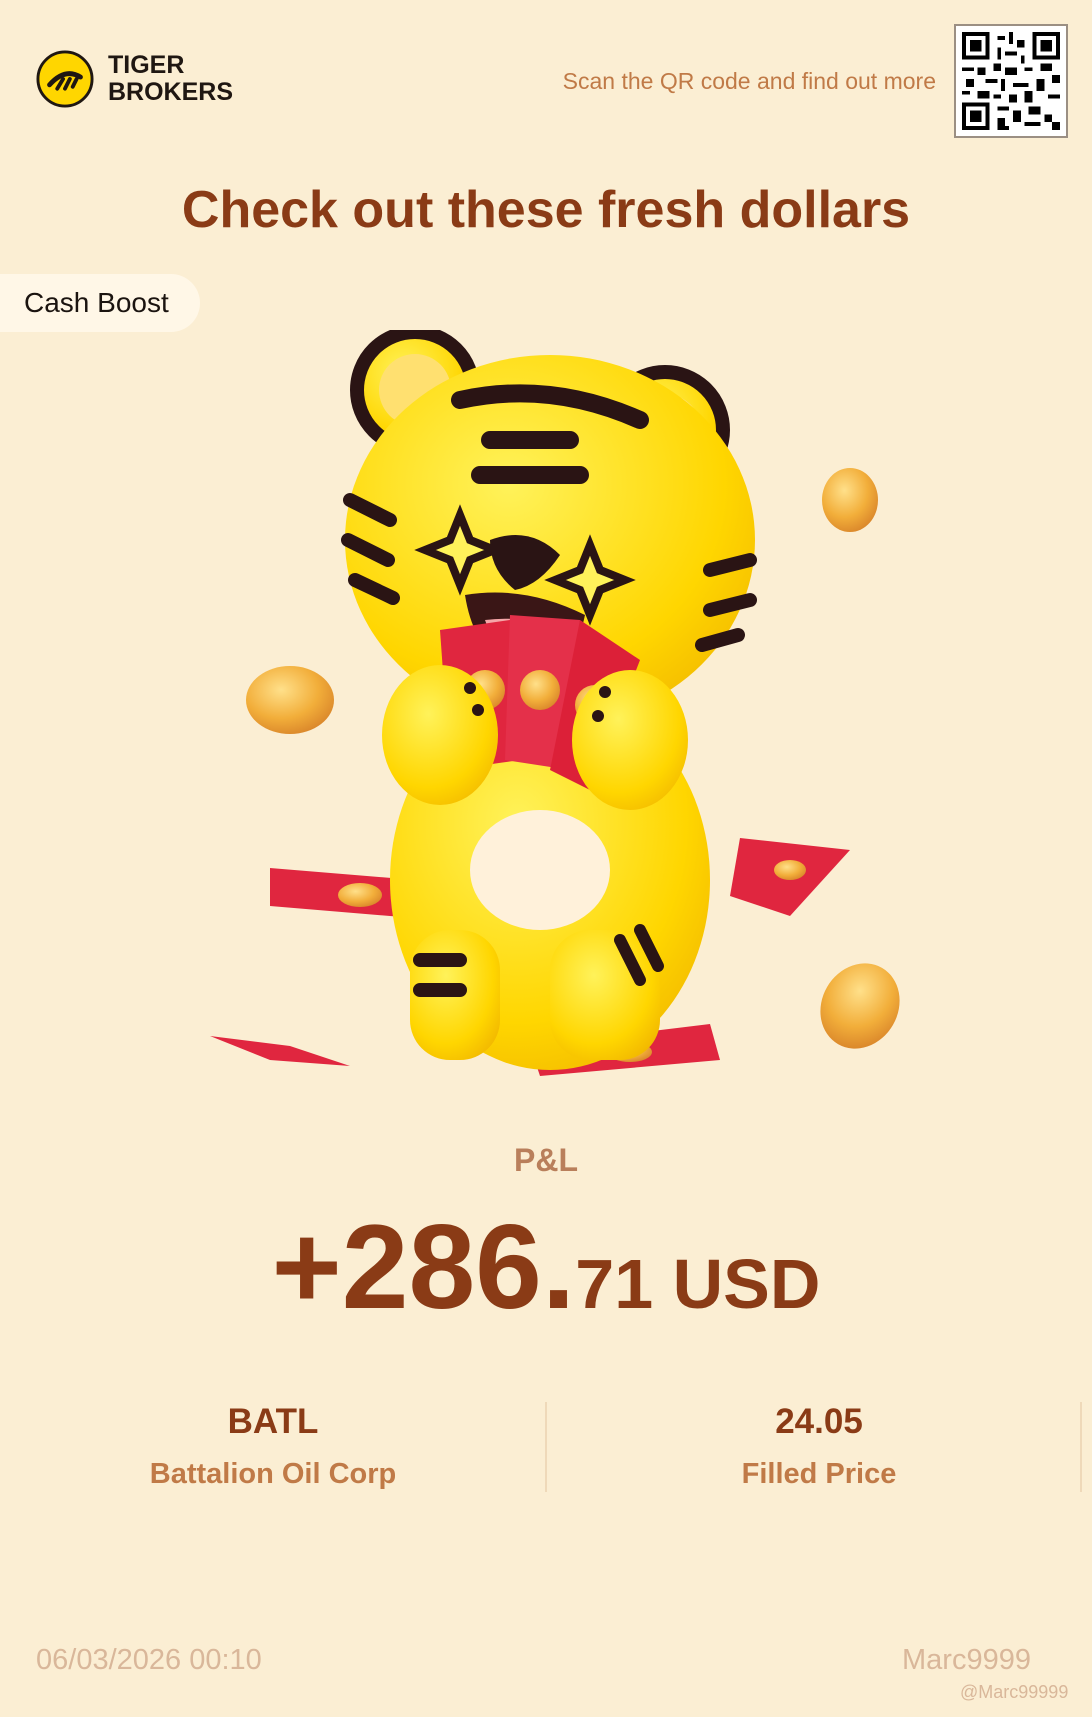 The image size is (1092, 1717). What do you see at coordinates (698, 1284) in the screenshot?
I see `pnl-amount-cents: 71 USD` at bounding box center [698, 1284].